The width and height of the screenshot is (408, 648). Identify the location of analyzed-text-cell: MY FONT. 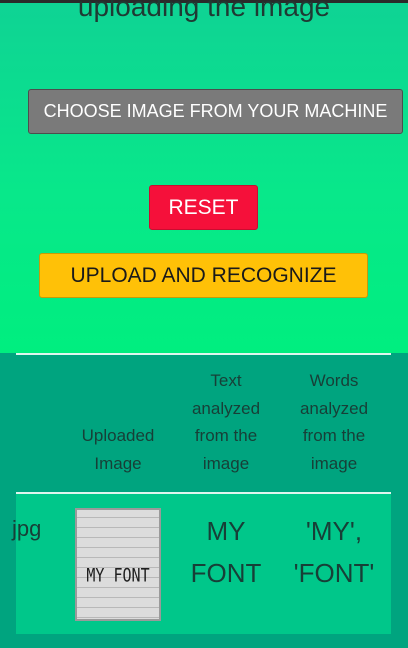
(226, 552).